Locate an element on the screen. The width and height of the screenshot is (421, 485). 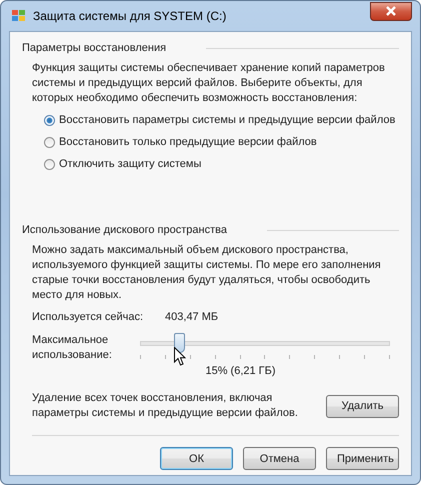
dialog-button: Отмена is located at coordinates (279, 458).